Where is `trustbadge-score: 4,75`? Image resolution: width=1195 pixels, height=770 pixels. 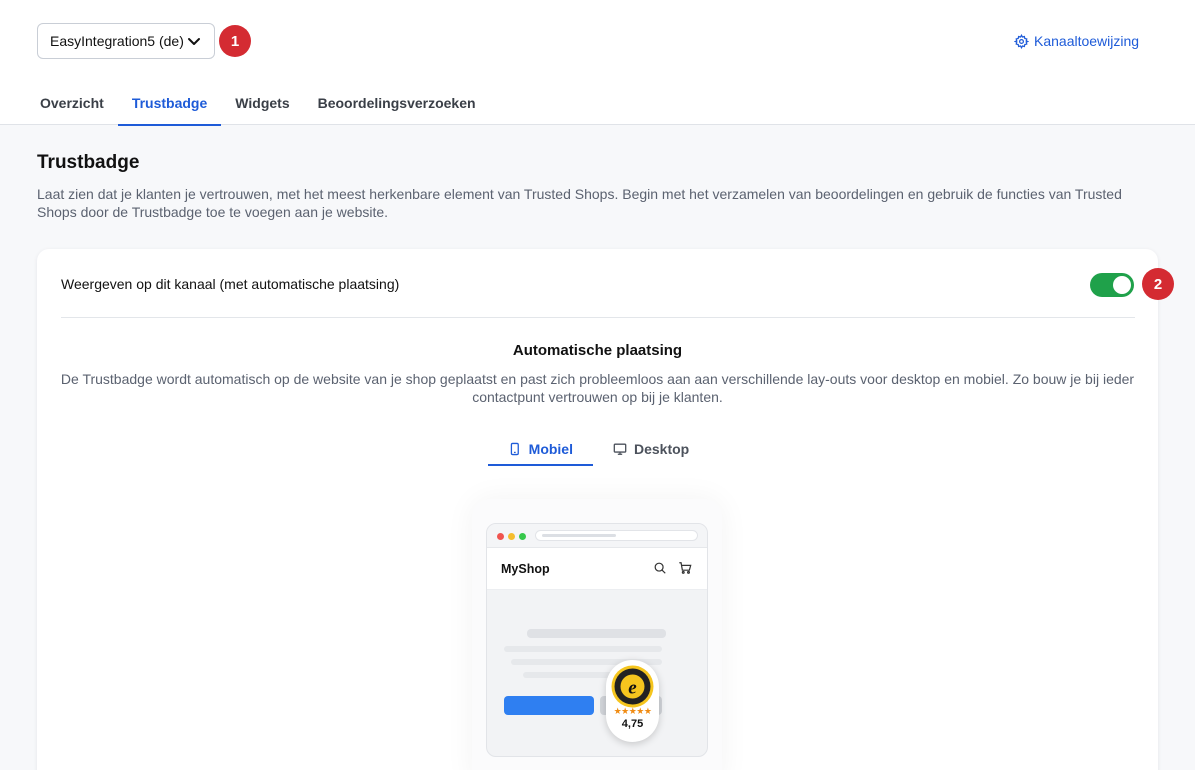 trustbadge-score: 4,75 is located at coordinates (632, 724).